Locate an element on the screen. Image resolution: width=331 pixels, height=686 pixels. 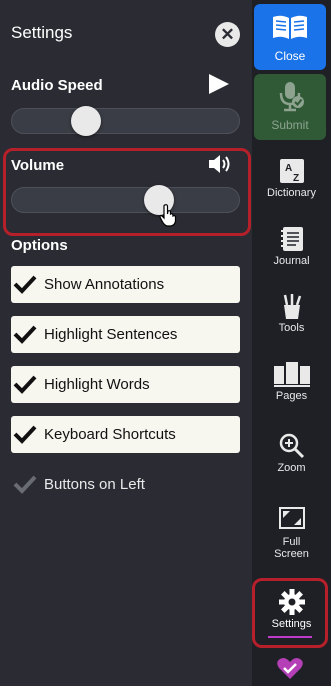
audio-speed-label: Audio Speed is located at coordinates (57, 85).